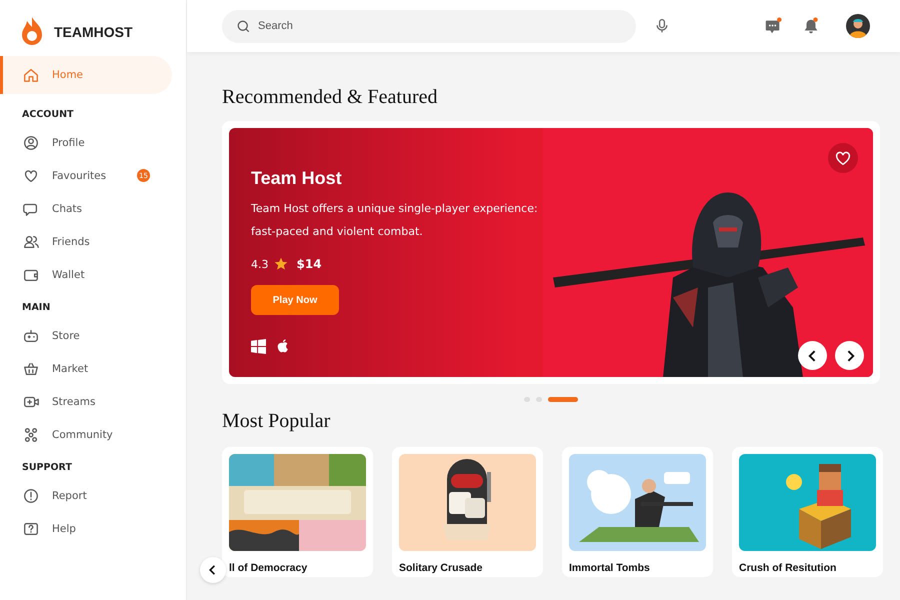 The image size is (900, 600). I want to click on section-title: Most Popular, so click(277, 421).